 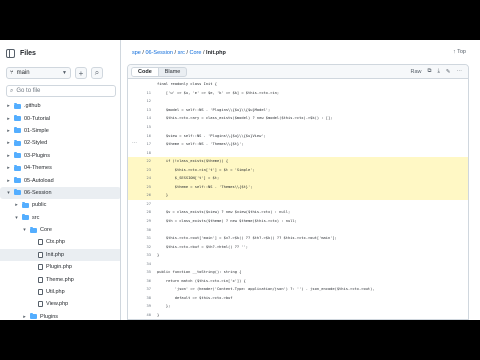 I want to click on line-number: 18, so click(x=142, y=153).